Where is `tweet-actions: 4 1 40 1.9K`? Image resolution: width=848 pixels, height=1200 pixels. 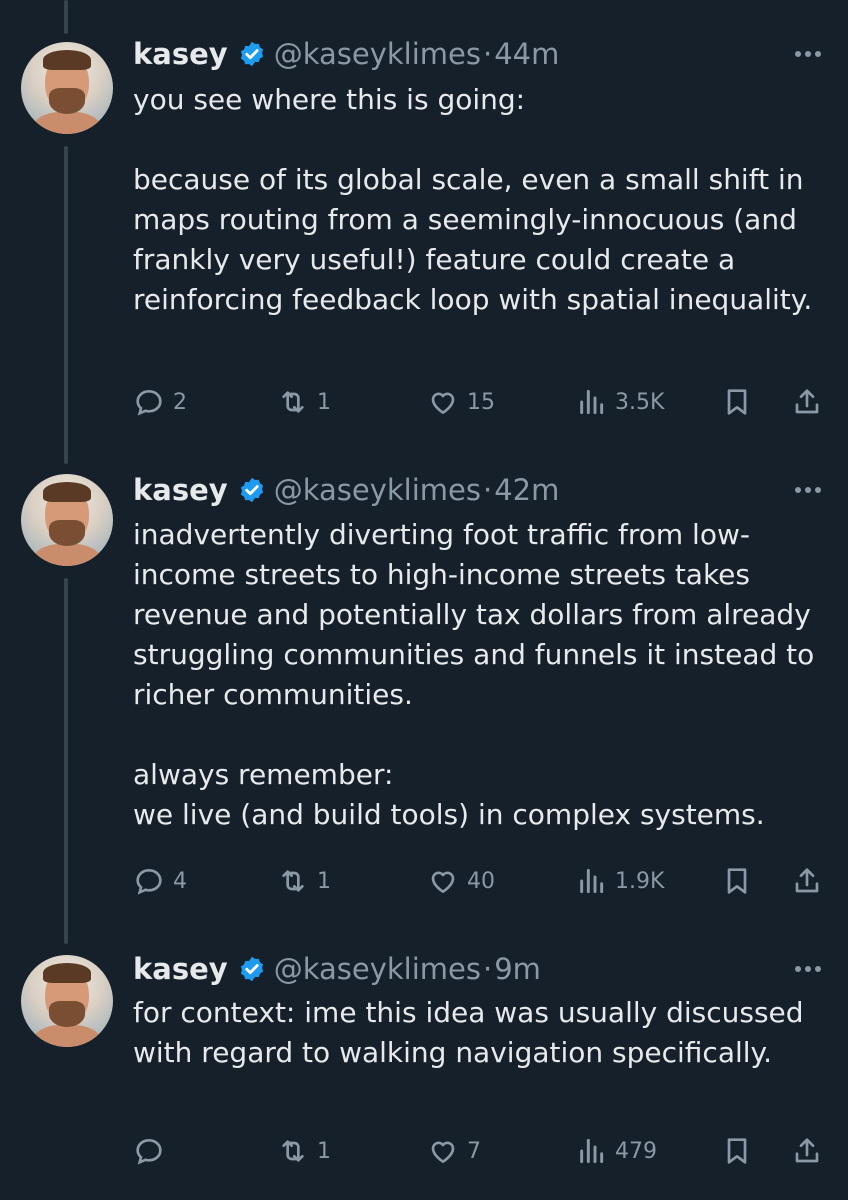
tweet-actions: 4 1 40 1.9K is located at coordinates (483, 881).